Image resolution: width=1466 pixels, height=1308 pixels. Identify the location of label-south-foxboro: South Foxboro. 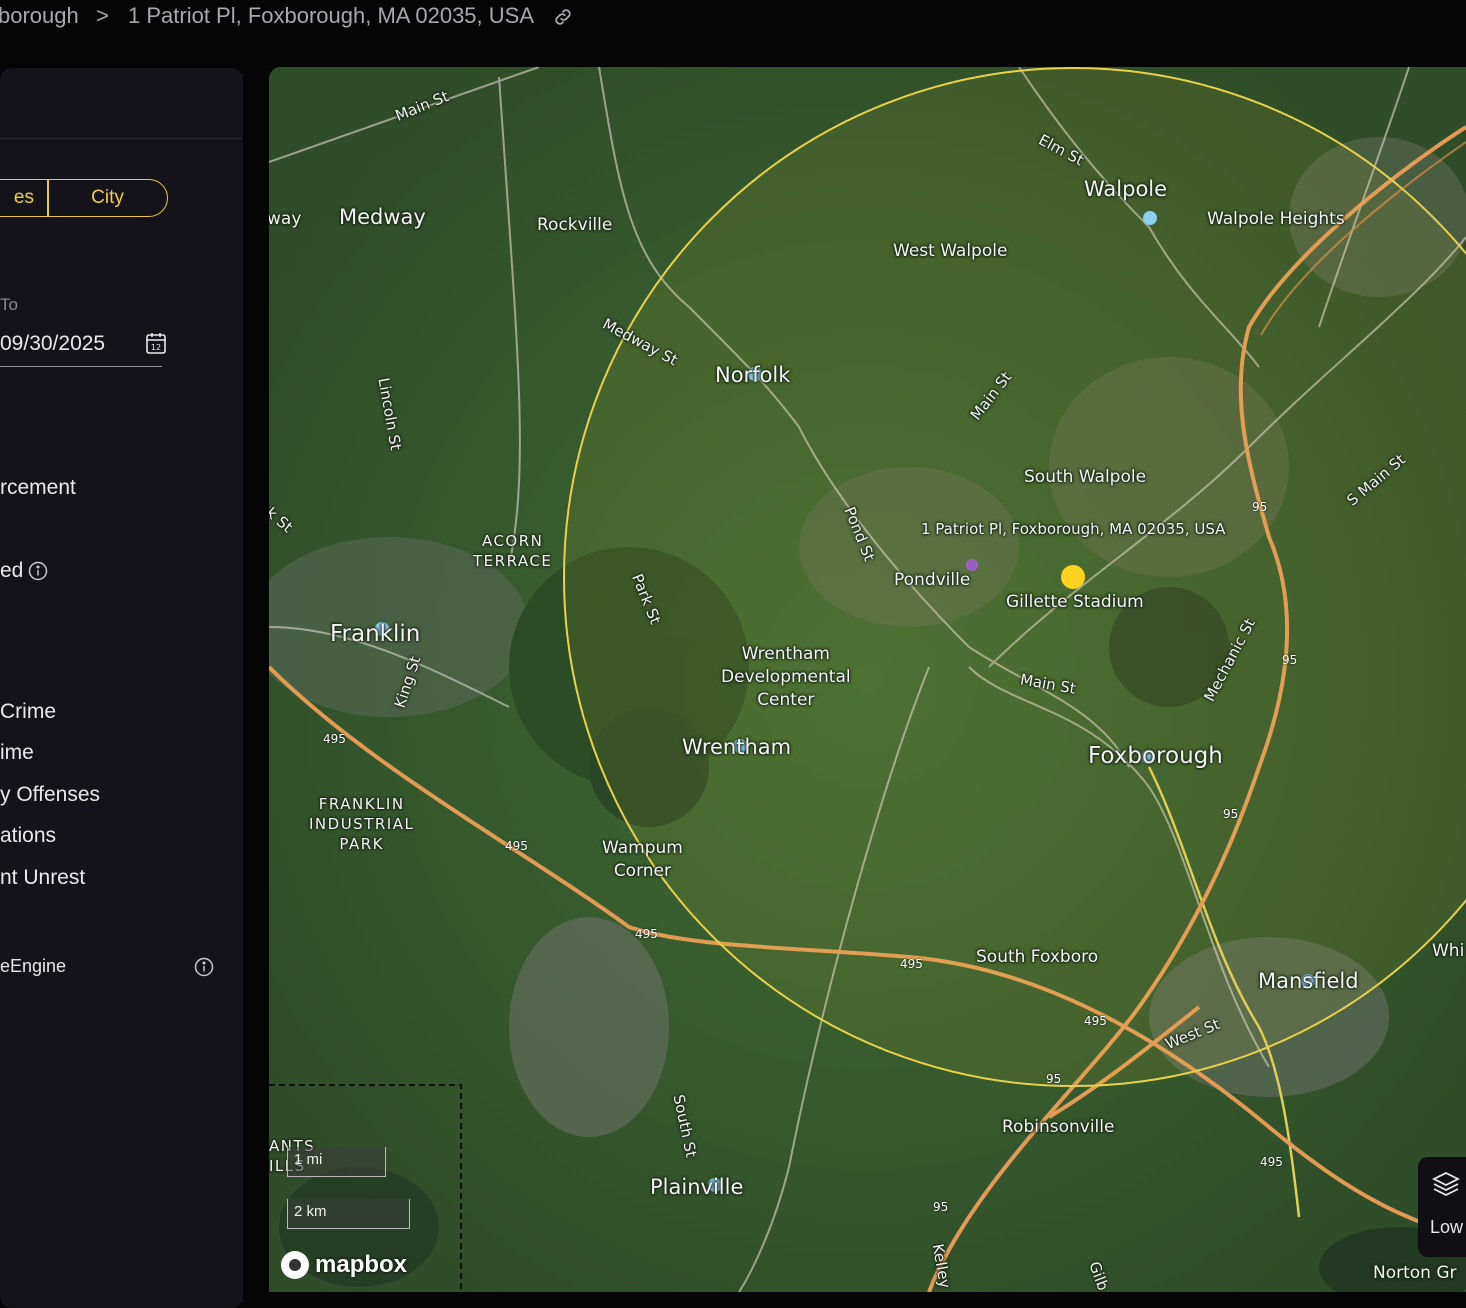
(1037, 957).